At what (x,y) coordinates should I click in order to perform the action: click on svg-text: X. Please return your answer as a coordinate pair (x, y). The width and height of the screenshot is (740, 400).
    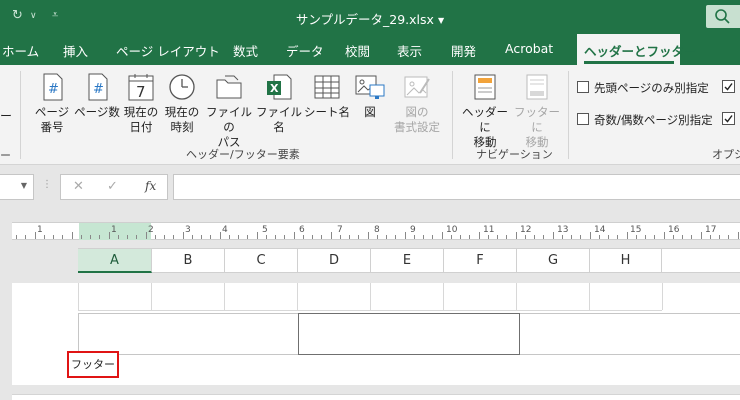
    Looking at the image, I should click on (274, 88).